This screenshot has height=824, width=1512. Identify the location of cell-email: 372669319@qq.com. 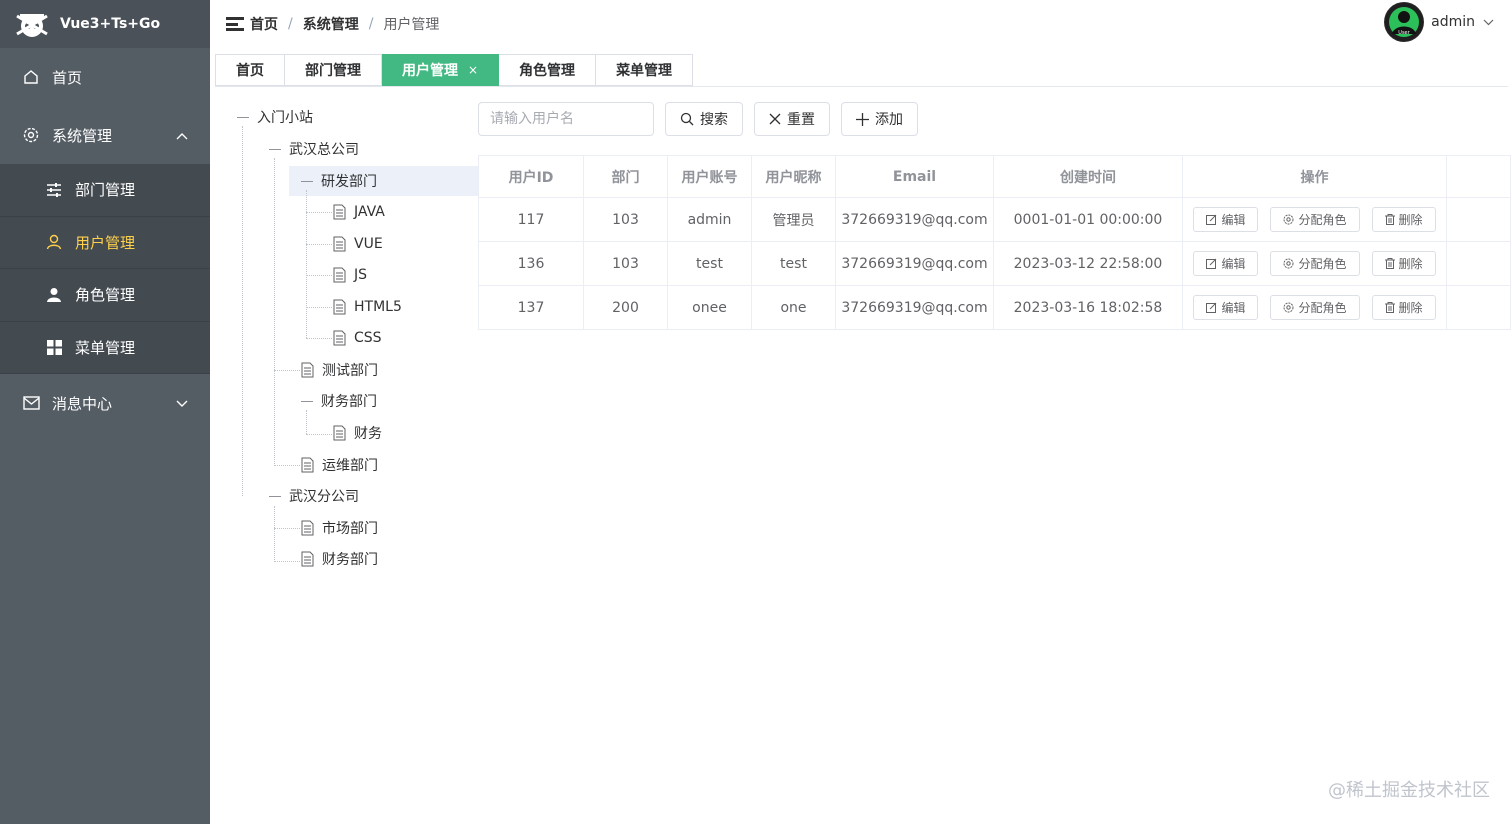
(914, 307).